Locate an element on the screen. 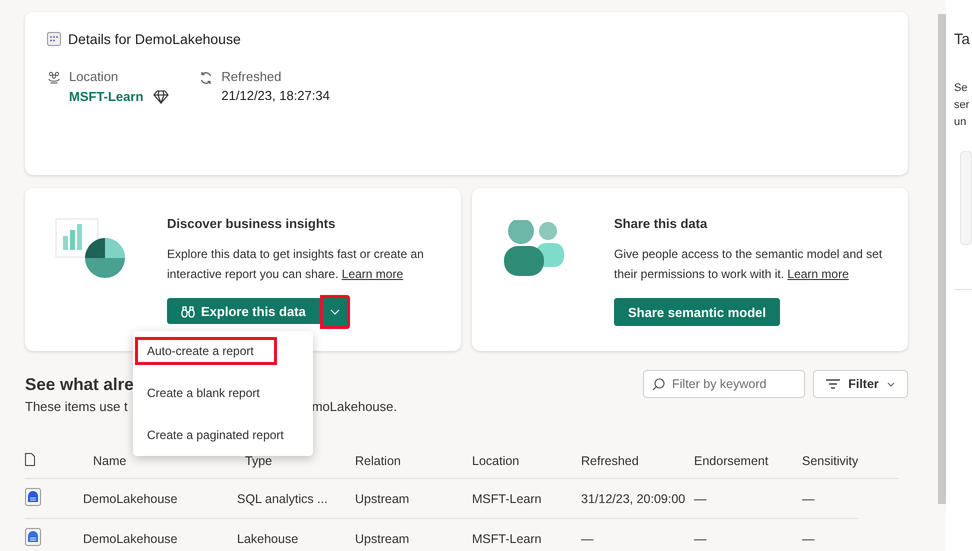  card-title: Discover business insights is located at coordinates (251, 223).